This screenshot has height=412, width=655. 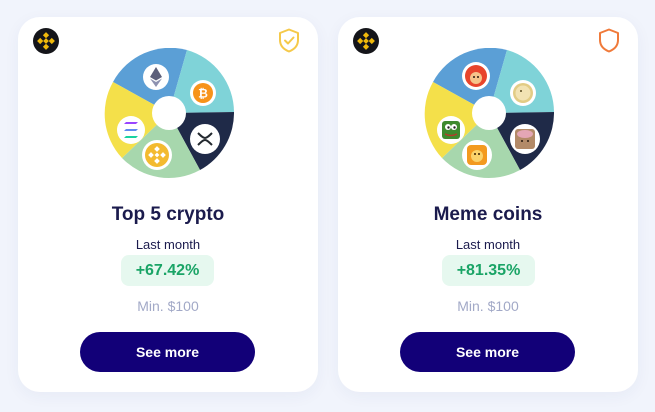 I want to click on solana-icon, so click(x=131, y=130).